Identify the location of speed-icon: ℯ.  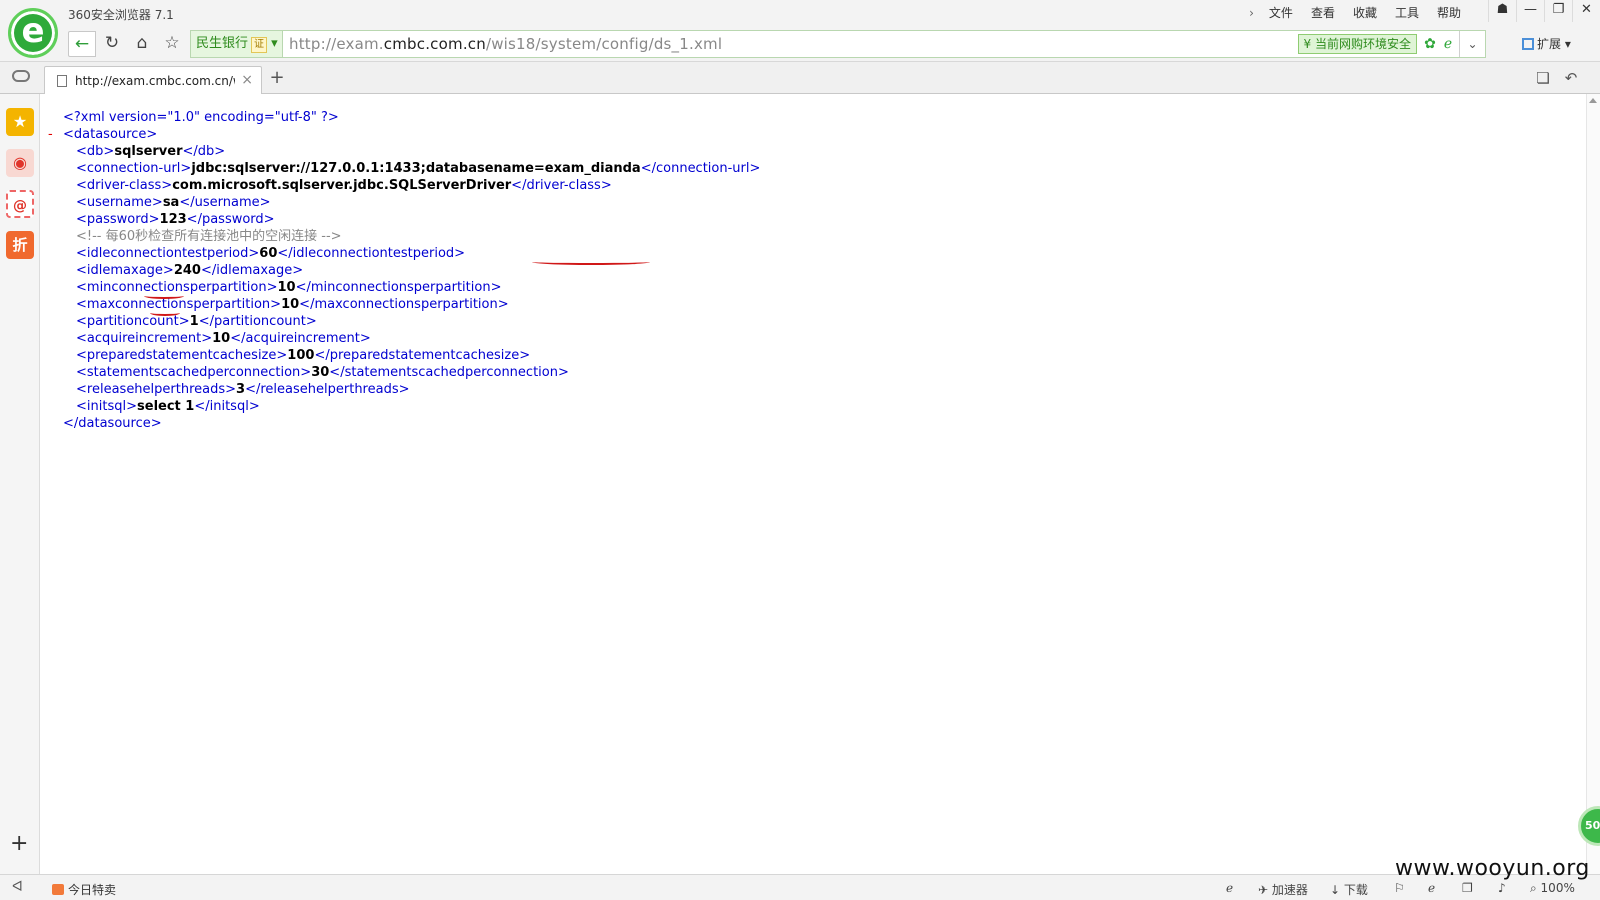
(1229, 888).